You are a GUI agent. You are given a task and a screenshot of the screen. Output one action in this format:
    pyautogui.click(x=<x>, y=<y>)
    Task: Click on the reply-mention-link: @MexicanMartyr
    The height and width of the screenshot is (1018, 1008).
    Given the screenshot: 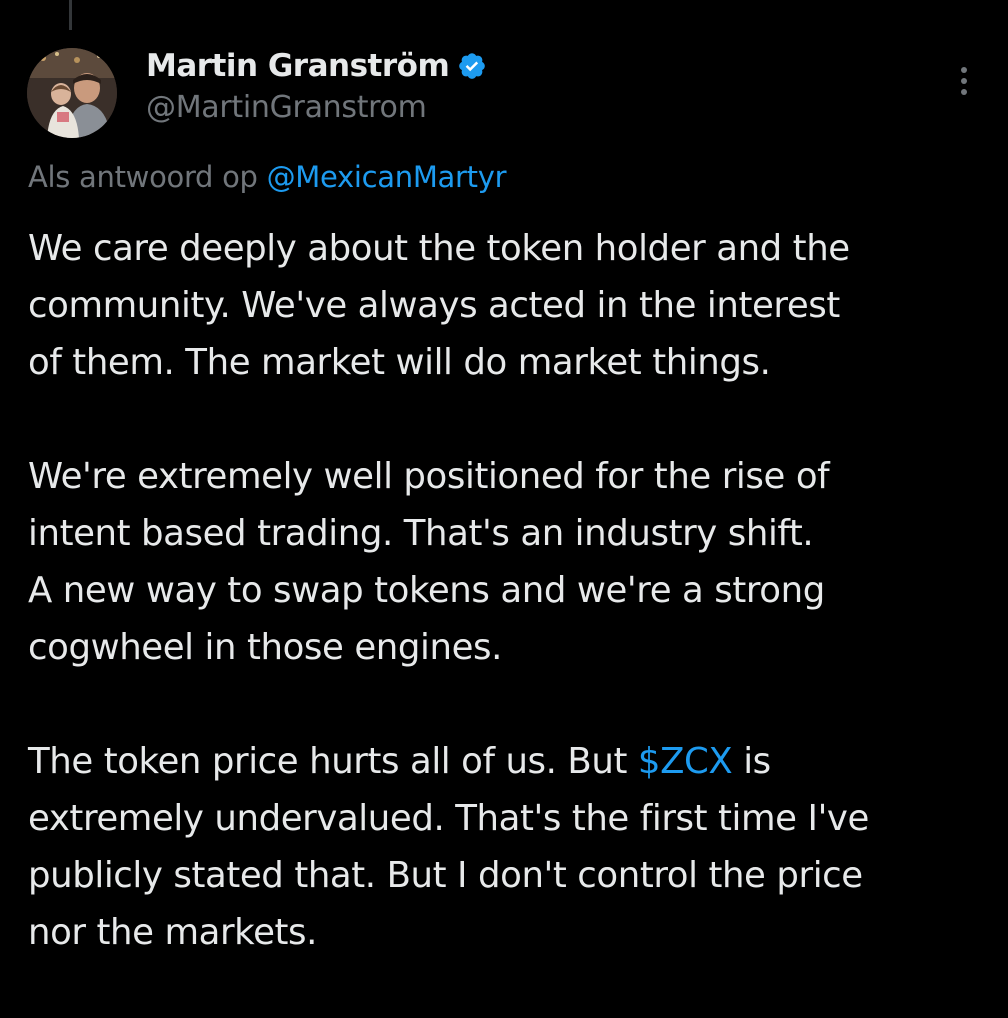 What is the action you would take?
    pyautogui.click(x=387, y=177)
    